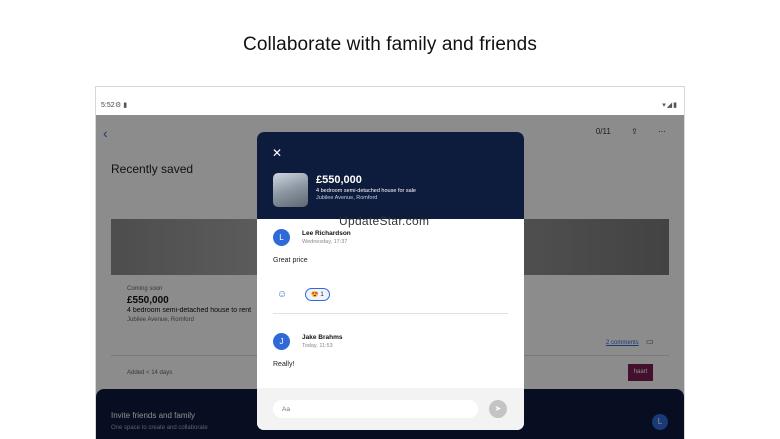 The image size is (780, 439). What do you see at coordinates (498, 409) in the screenshot?
I see `send-icon: ➤` at bounding box center [498, 409].